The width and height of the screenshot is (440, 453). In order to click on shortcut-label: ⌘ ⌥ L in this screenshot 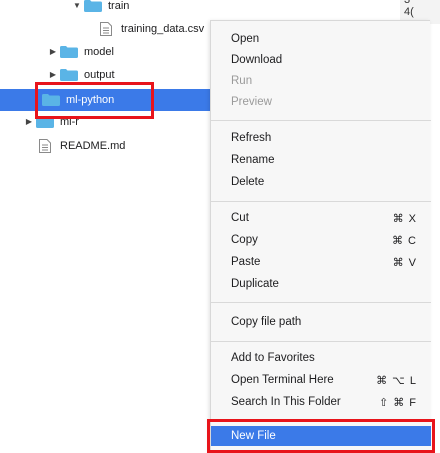, I will do `click(396, 380)`.